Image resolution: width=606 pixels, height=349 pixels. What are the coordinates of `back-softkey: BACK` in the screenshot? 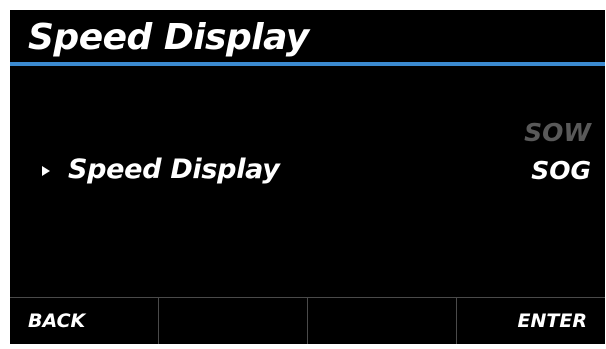 It's located at (84, 321).